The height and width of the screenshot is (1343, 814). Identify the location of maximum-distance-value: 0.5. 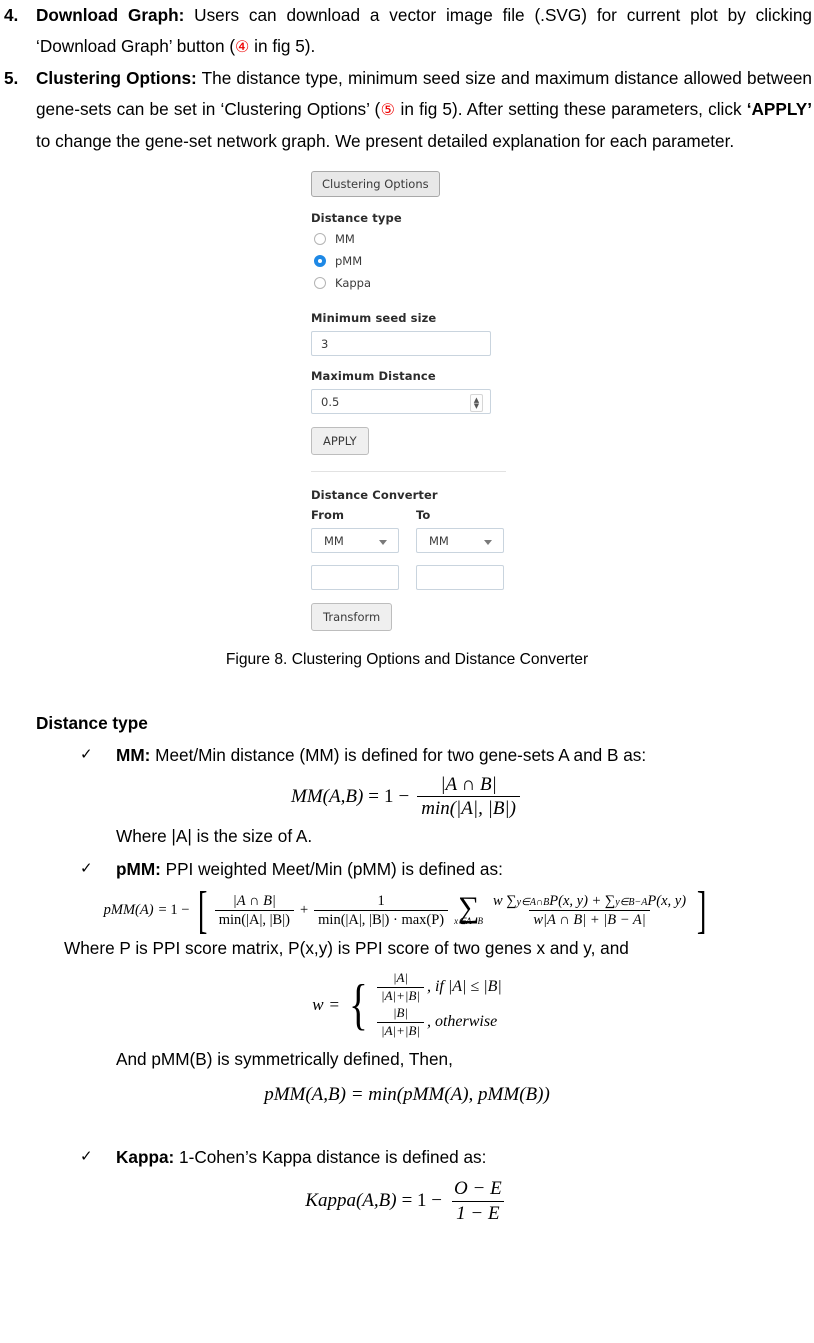
(330, 401).